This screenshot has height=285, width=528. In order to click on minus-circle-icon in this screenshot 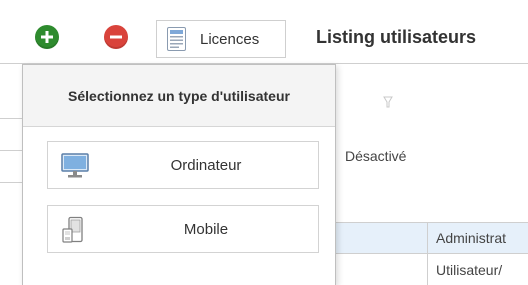, I will do `click(116, 37)`.